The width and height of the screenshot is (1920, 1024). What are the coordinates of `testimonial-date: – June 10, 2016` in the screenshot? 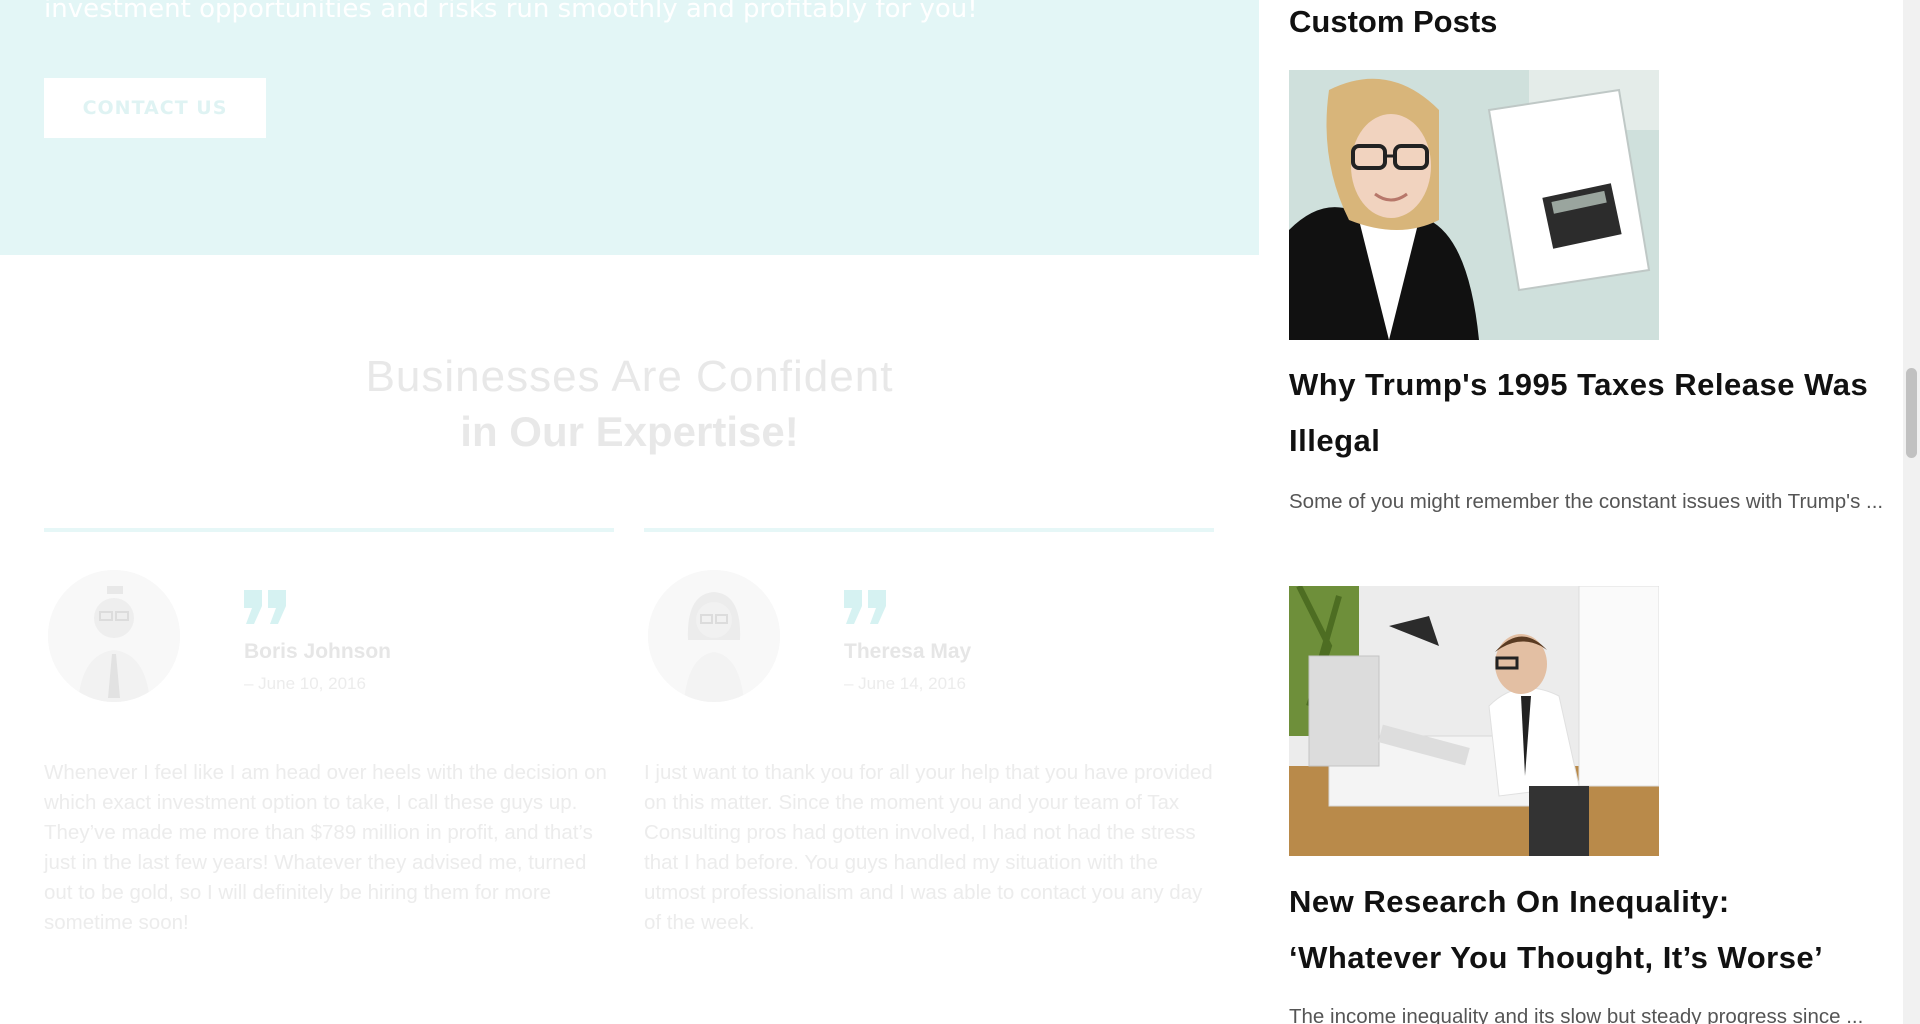 It's located at (305, 683).